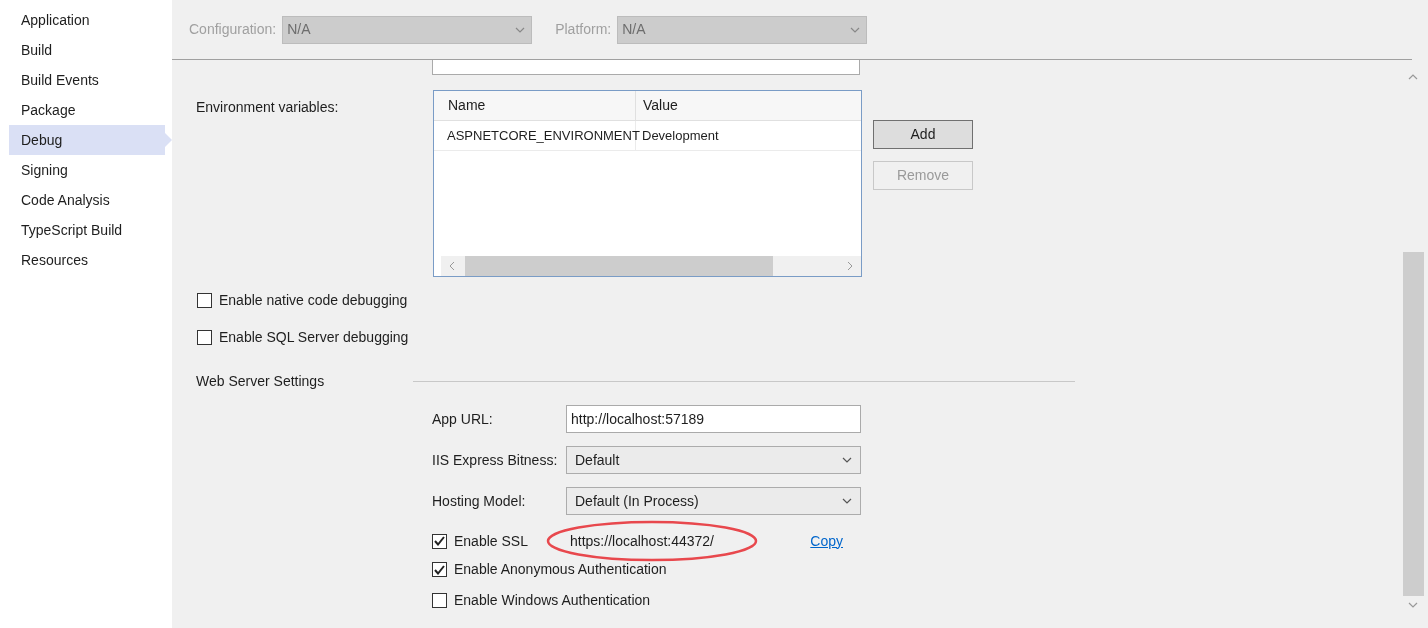 This screenshot has height=628, width=1428. I want to click on horizontal-scrollbar, so click(651, 266).